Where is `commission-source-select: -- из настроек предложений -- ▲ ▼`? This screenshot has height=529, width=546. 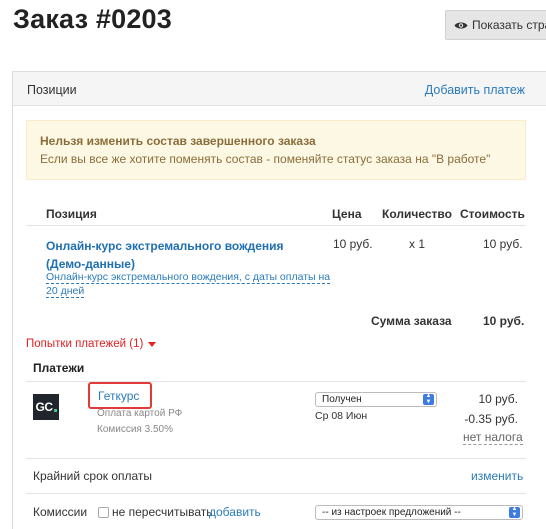
commission-source-select: -- из настроек предложений -- ▲ ▼ is located at coordinates (419, 512).